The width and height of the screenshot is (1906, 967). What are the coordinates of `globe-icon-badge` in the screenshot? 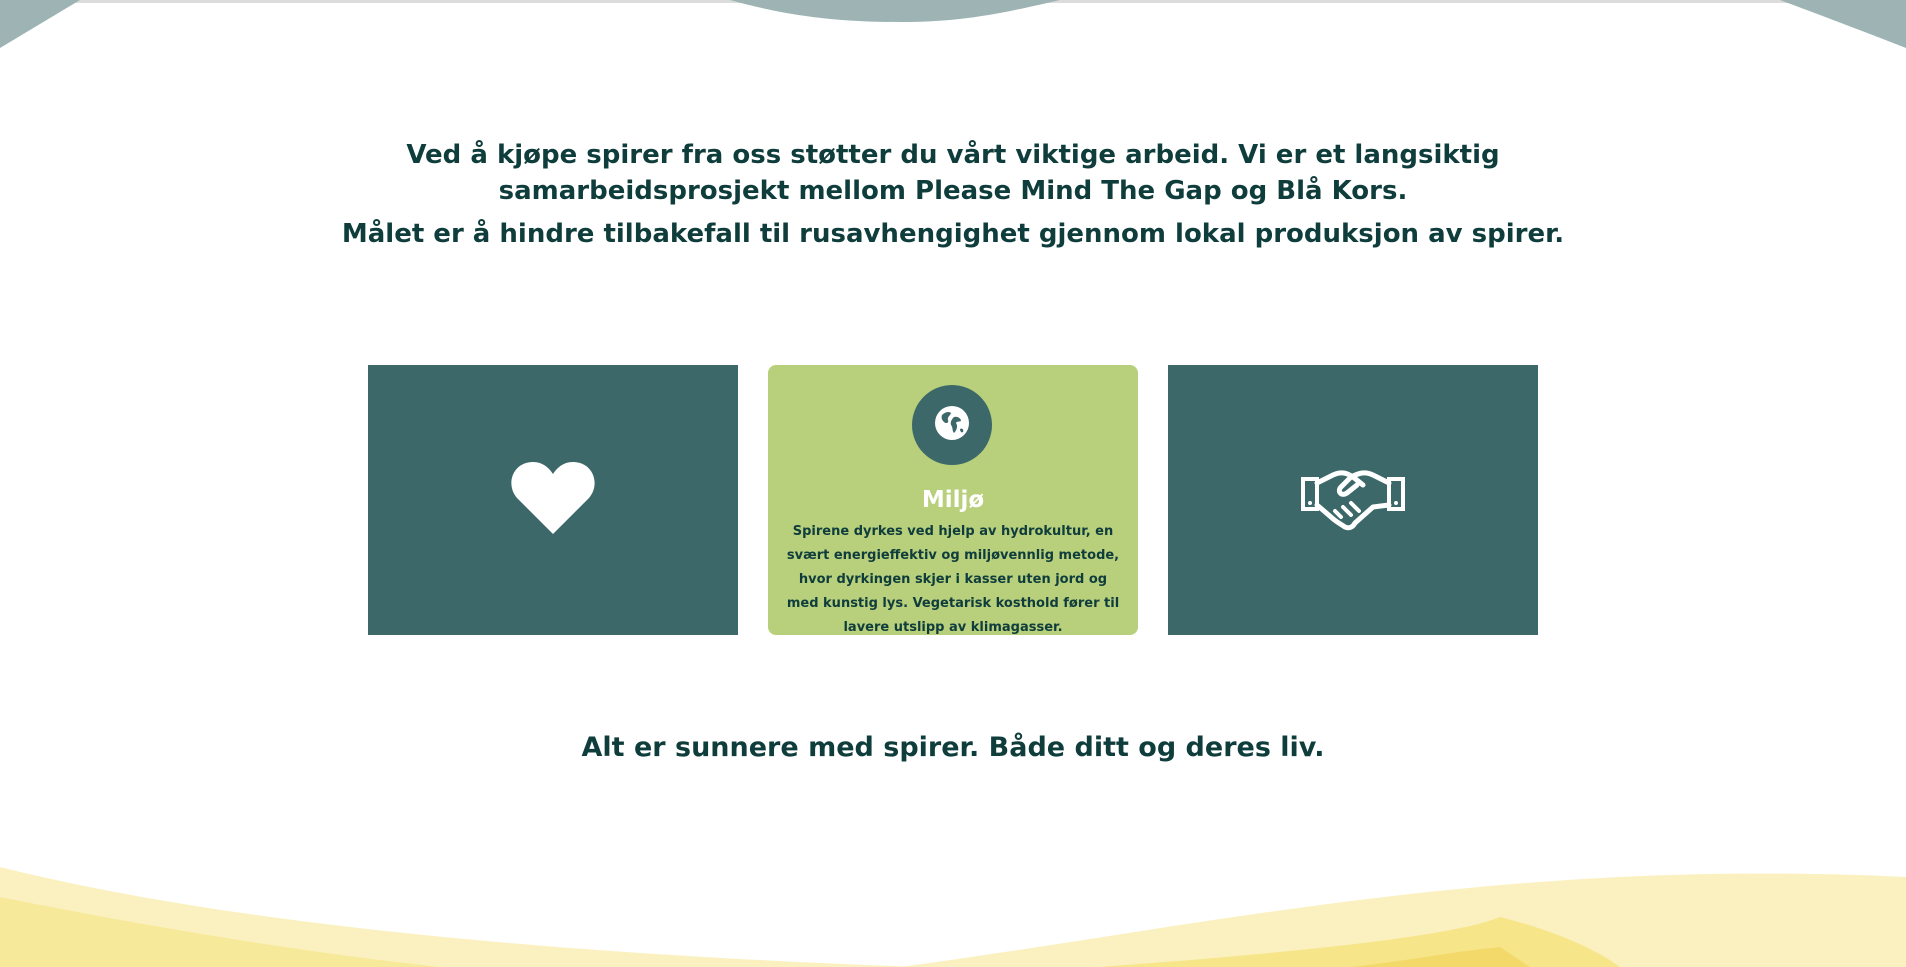 It's located at (952, 425).